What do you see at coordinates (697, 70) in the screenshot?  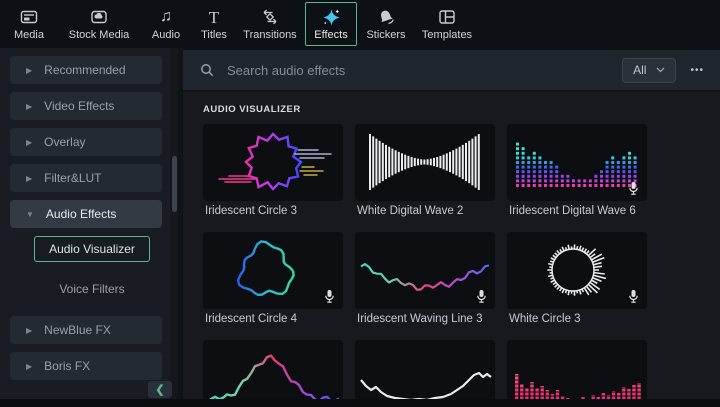 I see `more-options-button: •••` at bounding box center [697, 70].